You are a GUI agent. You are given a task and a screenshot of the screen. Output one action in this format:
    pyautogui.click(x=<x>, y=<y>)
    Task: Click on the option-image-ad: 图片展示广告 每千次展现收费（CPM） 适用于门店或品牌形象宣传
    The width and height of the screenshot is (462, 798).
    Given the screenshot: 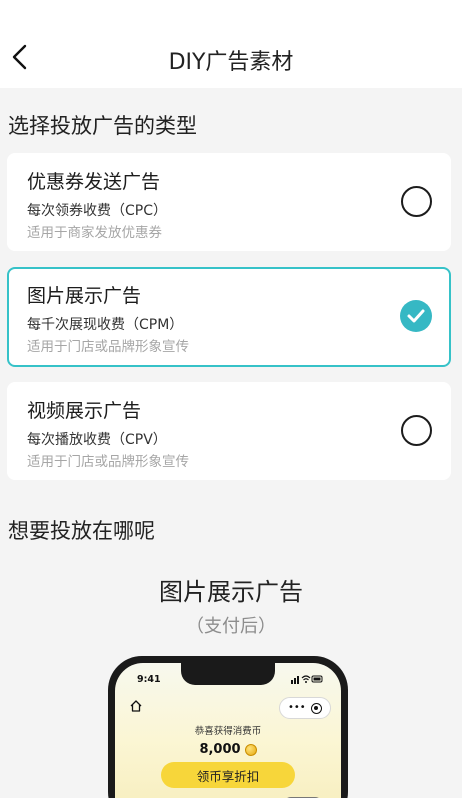 What is the action you would take?
    pyautogui.click(x=229, y=317)
    